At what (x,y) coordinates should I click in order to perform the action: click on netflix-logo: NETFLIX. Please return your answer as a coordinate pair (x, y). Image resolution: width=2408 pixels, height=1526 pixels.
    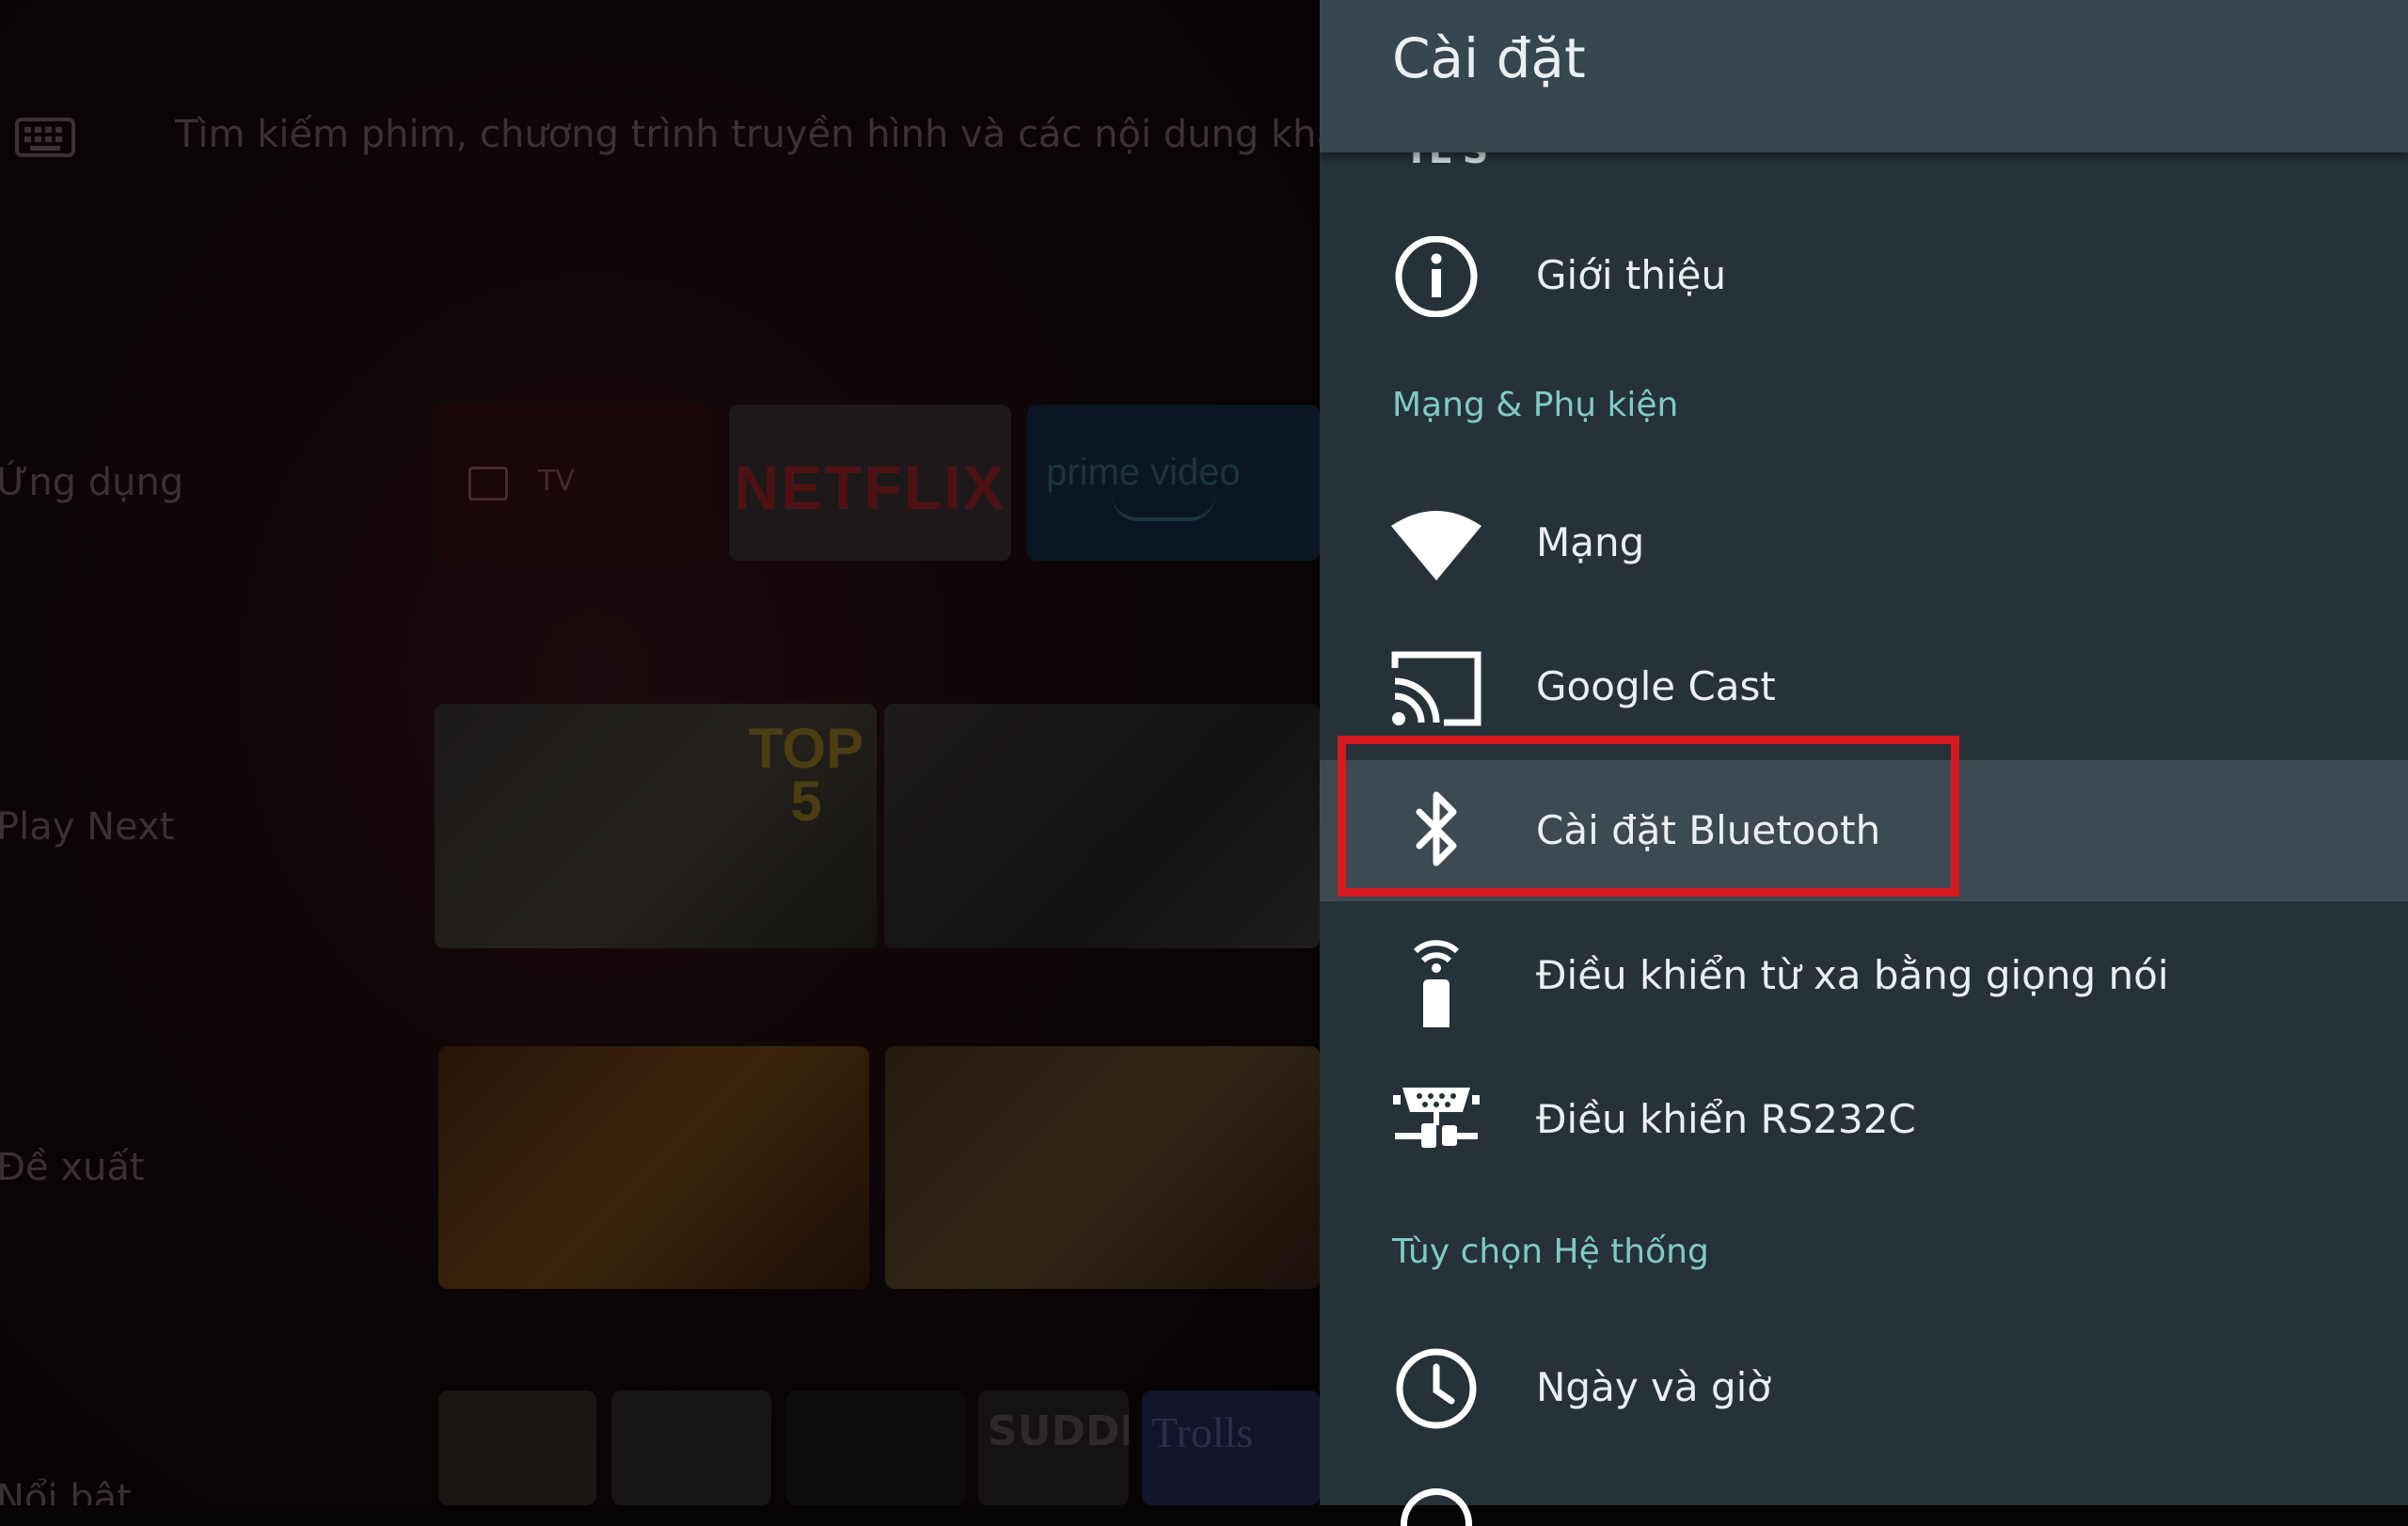
    Looking at the image, I should click on (870, 488).